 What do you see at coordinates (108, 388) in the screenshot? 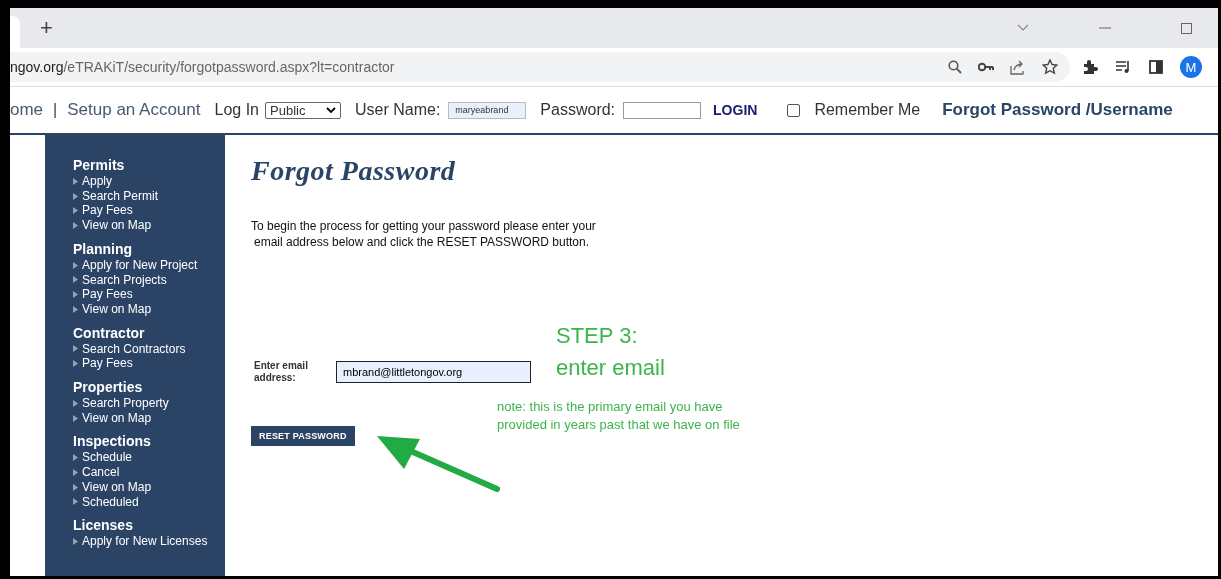
I see `sidebar-heading: Properties` at bounding box center [108, 388].